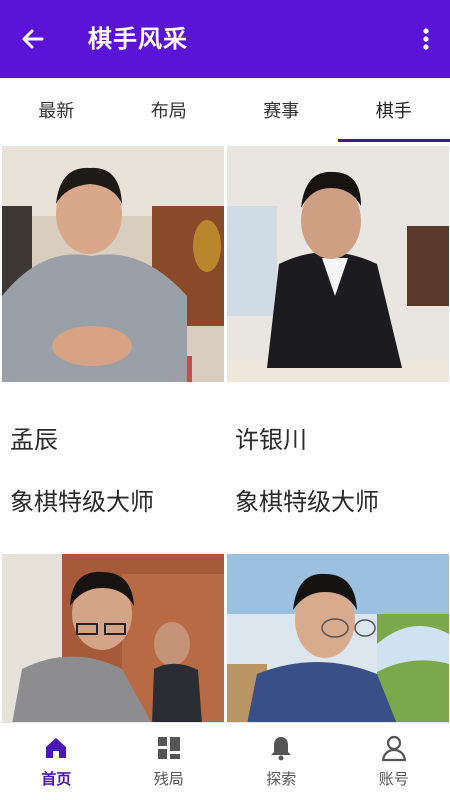 The image size is (450, 800). Describe the element at coordinates (56, 761) in the screenshot. I see `nav-home: 首页` at that location.